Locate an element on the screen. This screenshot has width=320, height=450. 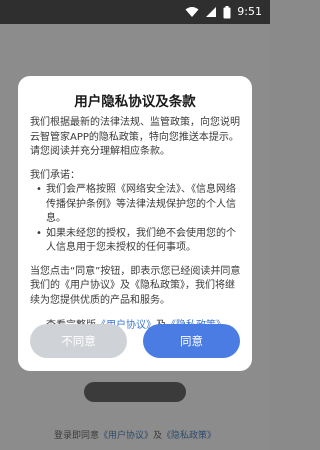
agree-button: 同意 is located at coordinates (191, 341).